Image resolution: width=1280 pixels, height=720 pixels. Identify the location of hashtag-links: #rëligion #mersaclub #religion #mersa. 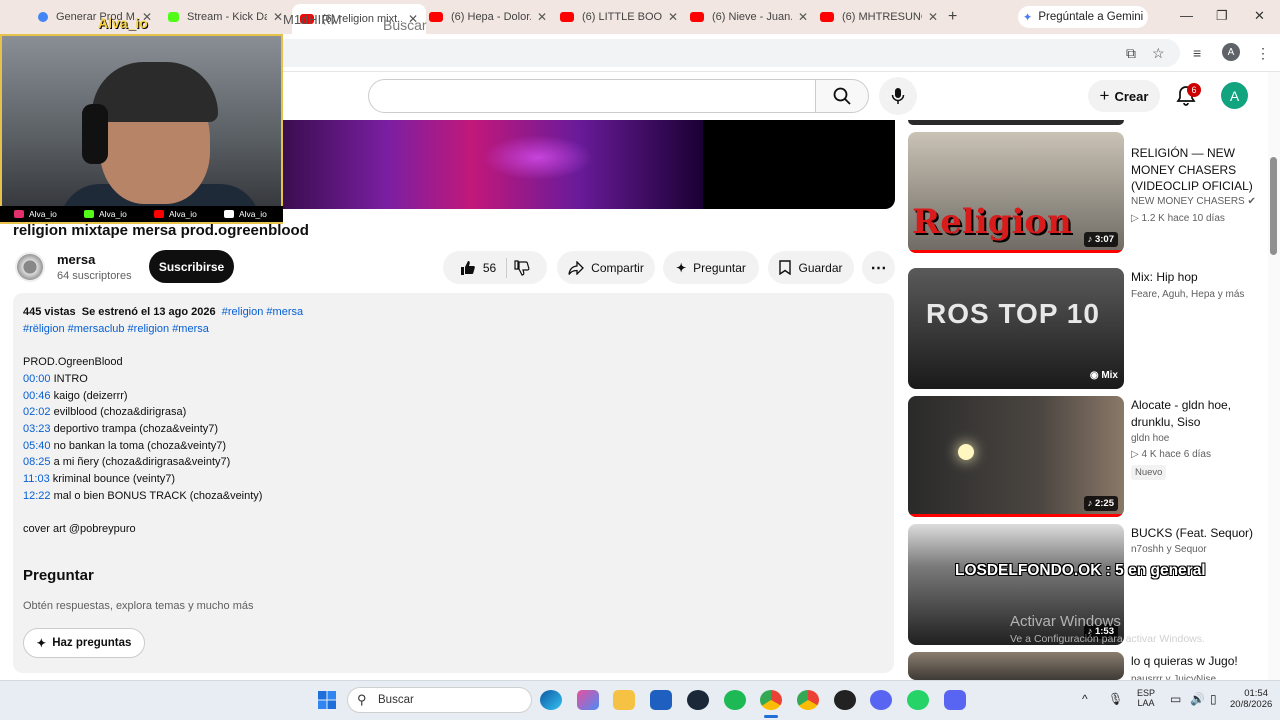
(116, 329).